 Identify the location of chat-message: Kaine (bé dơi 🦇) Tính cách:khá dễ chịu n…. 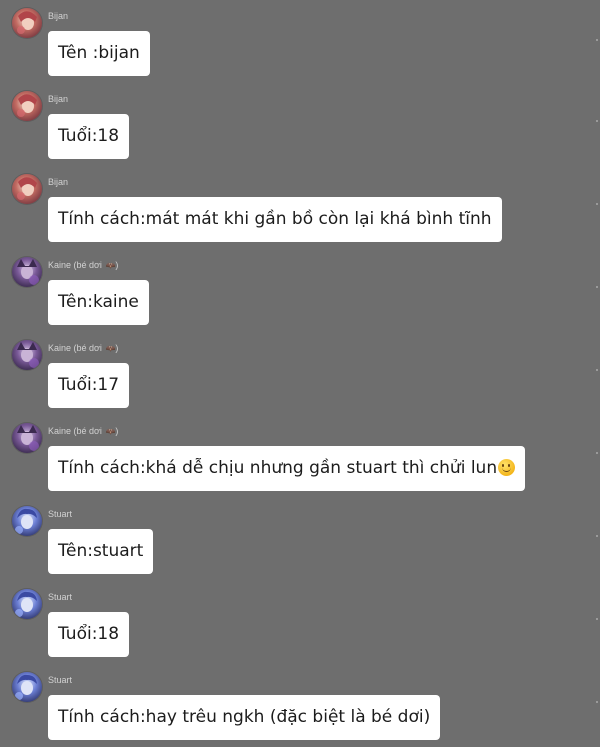
(300, 456).